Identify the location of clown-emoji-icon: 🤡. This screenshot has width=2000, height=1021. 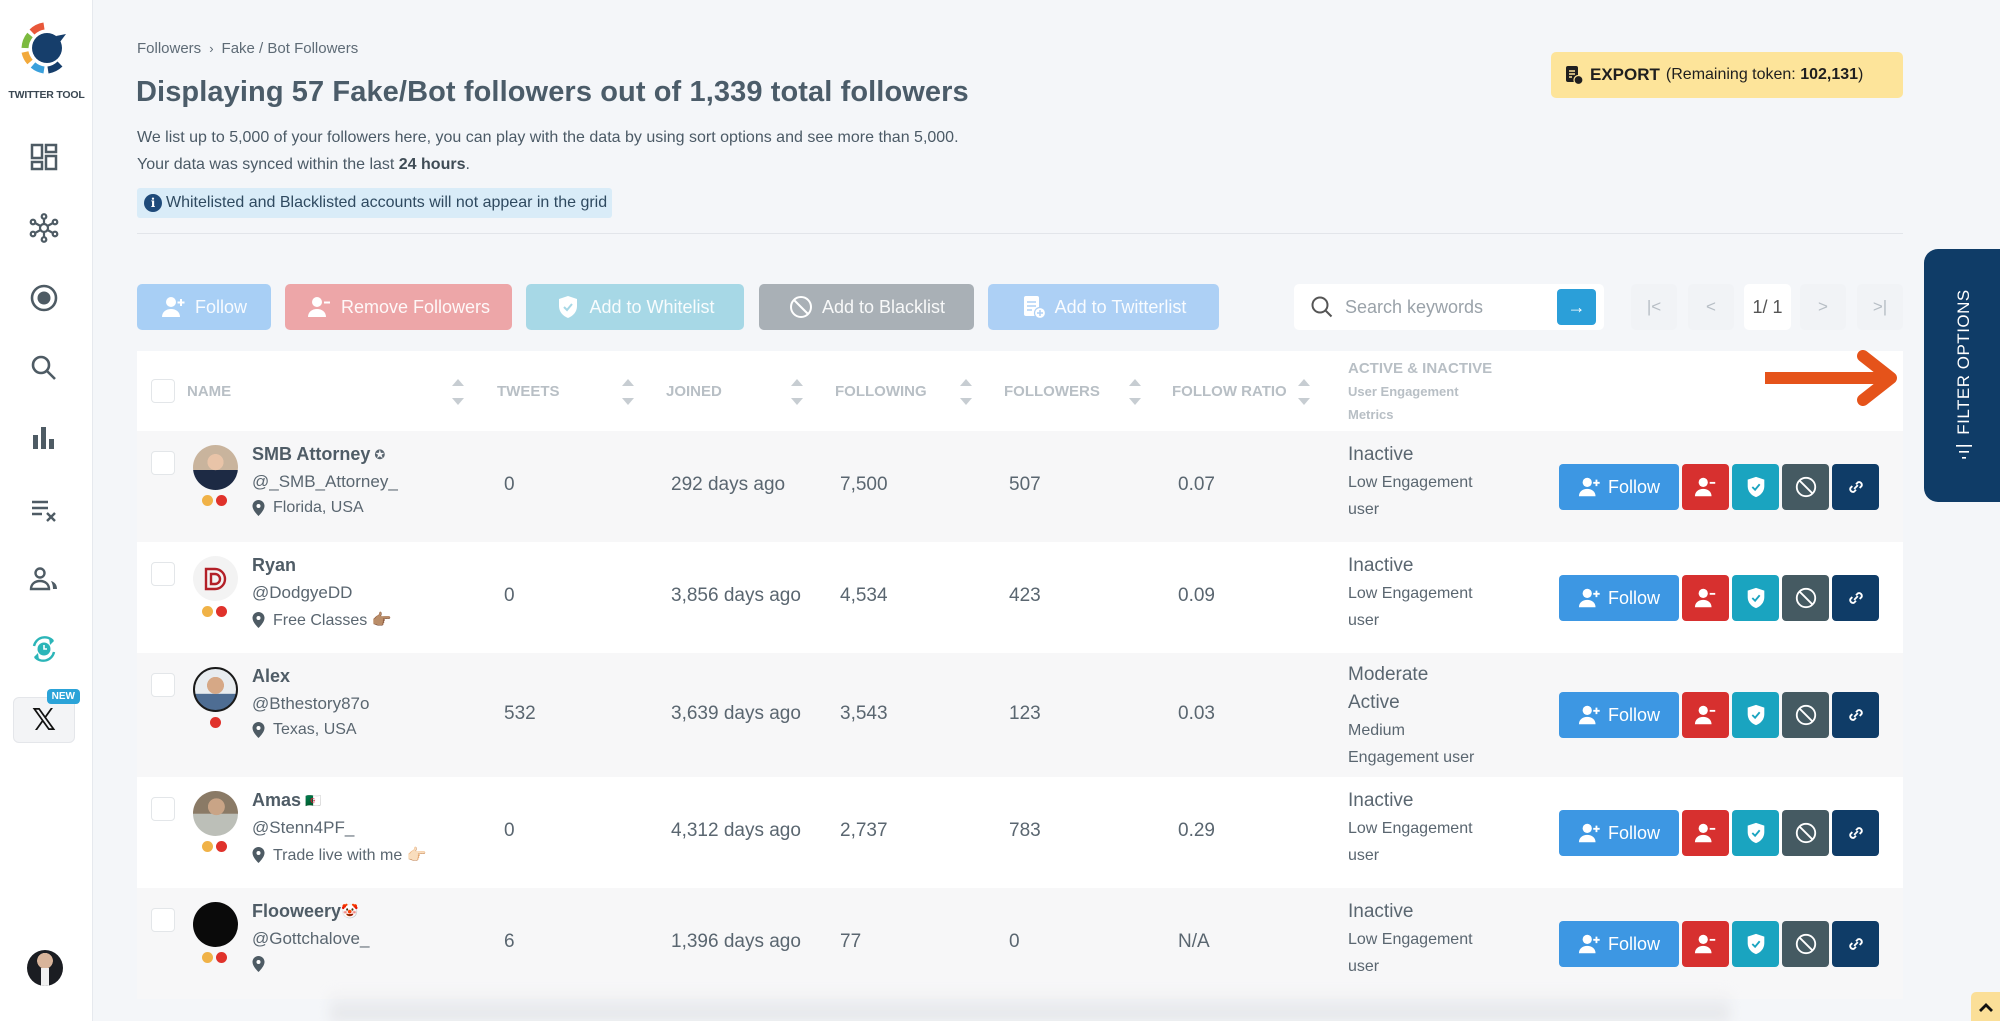
(350, 911).